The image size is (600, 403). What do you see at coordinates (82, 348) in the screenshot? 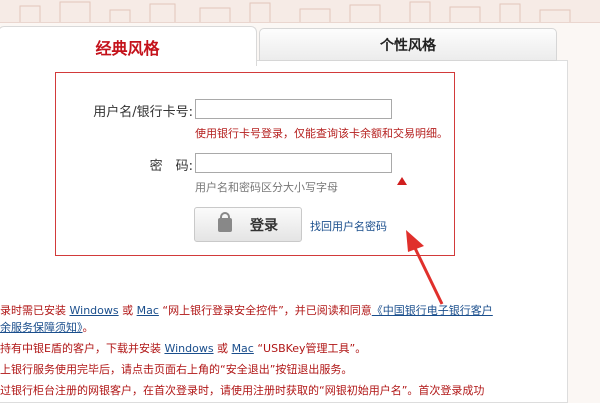
I see `note-text: 持有中银E盾的客户，下载并安装` at bounding box center [82, 348].